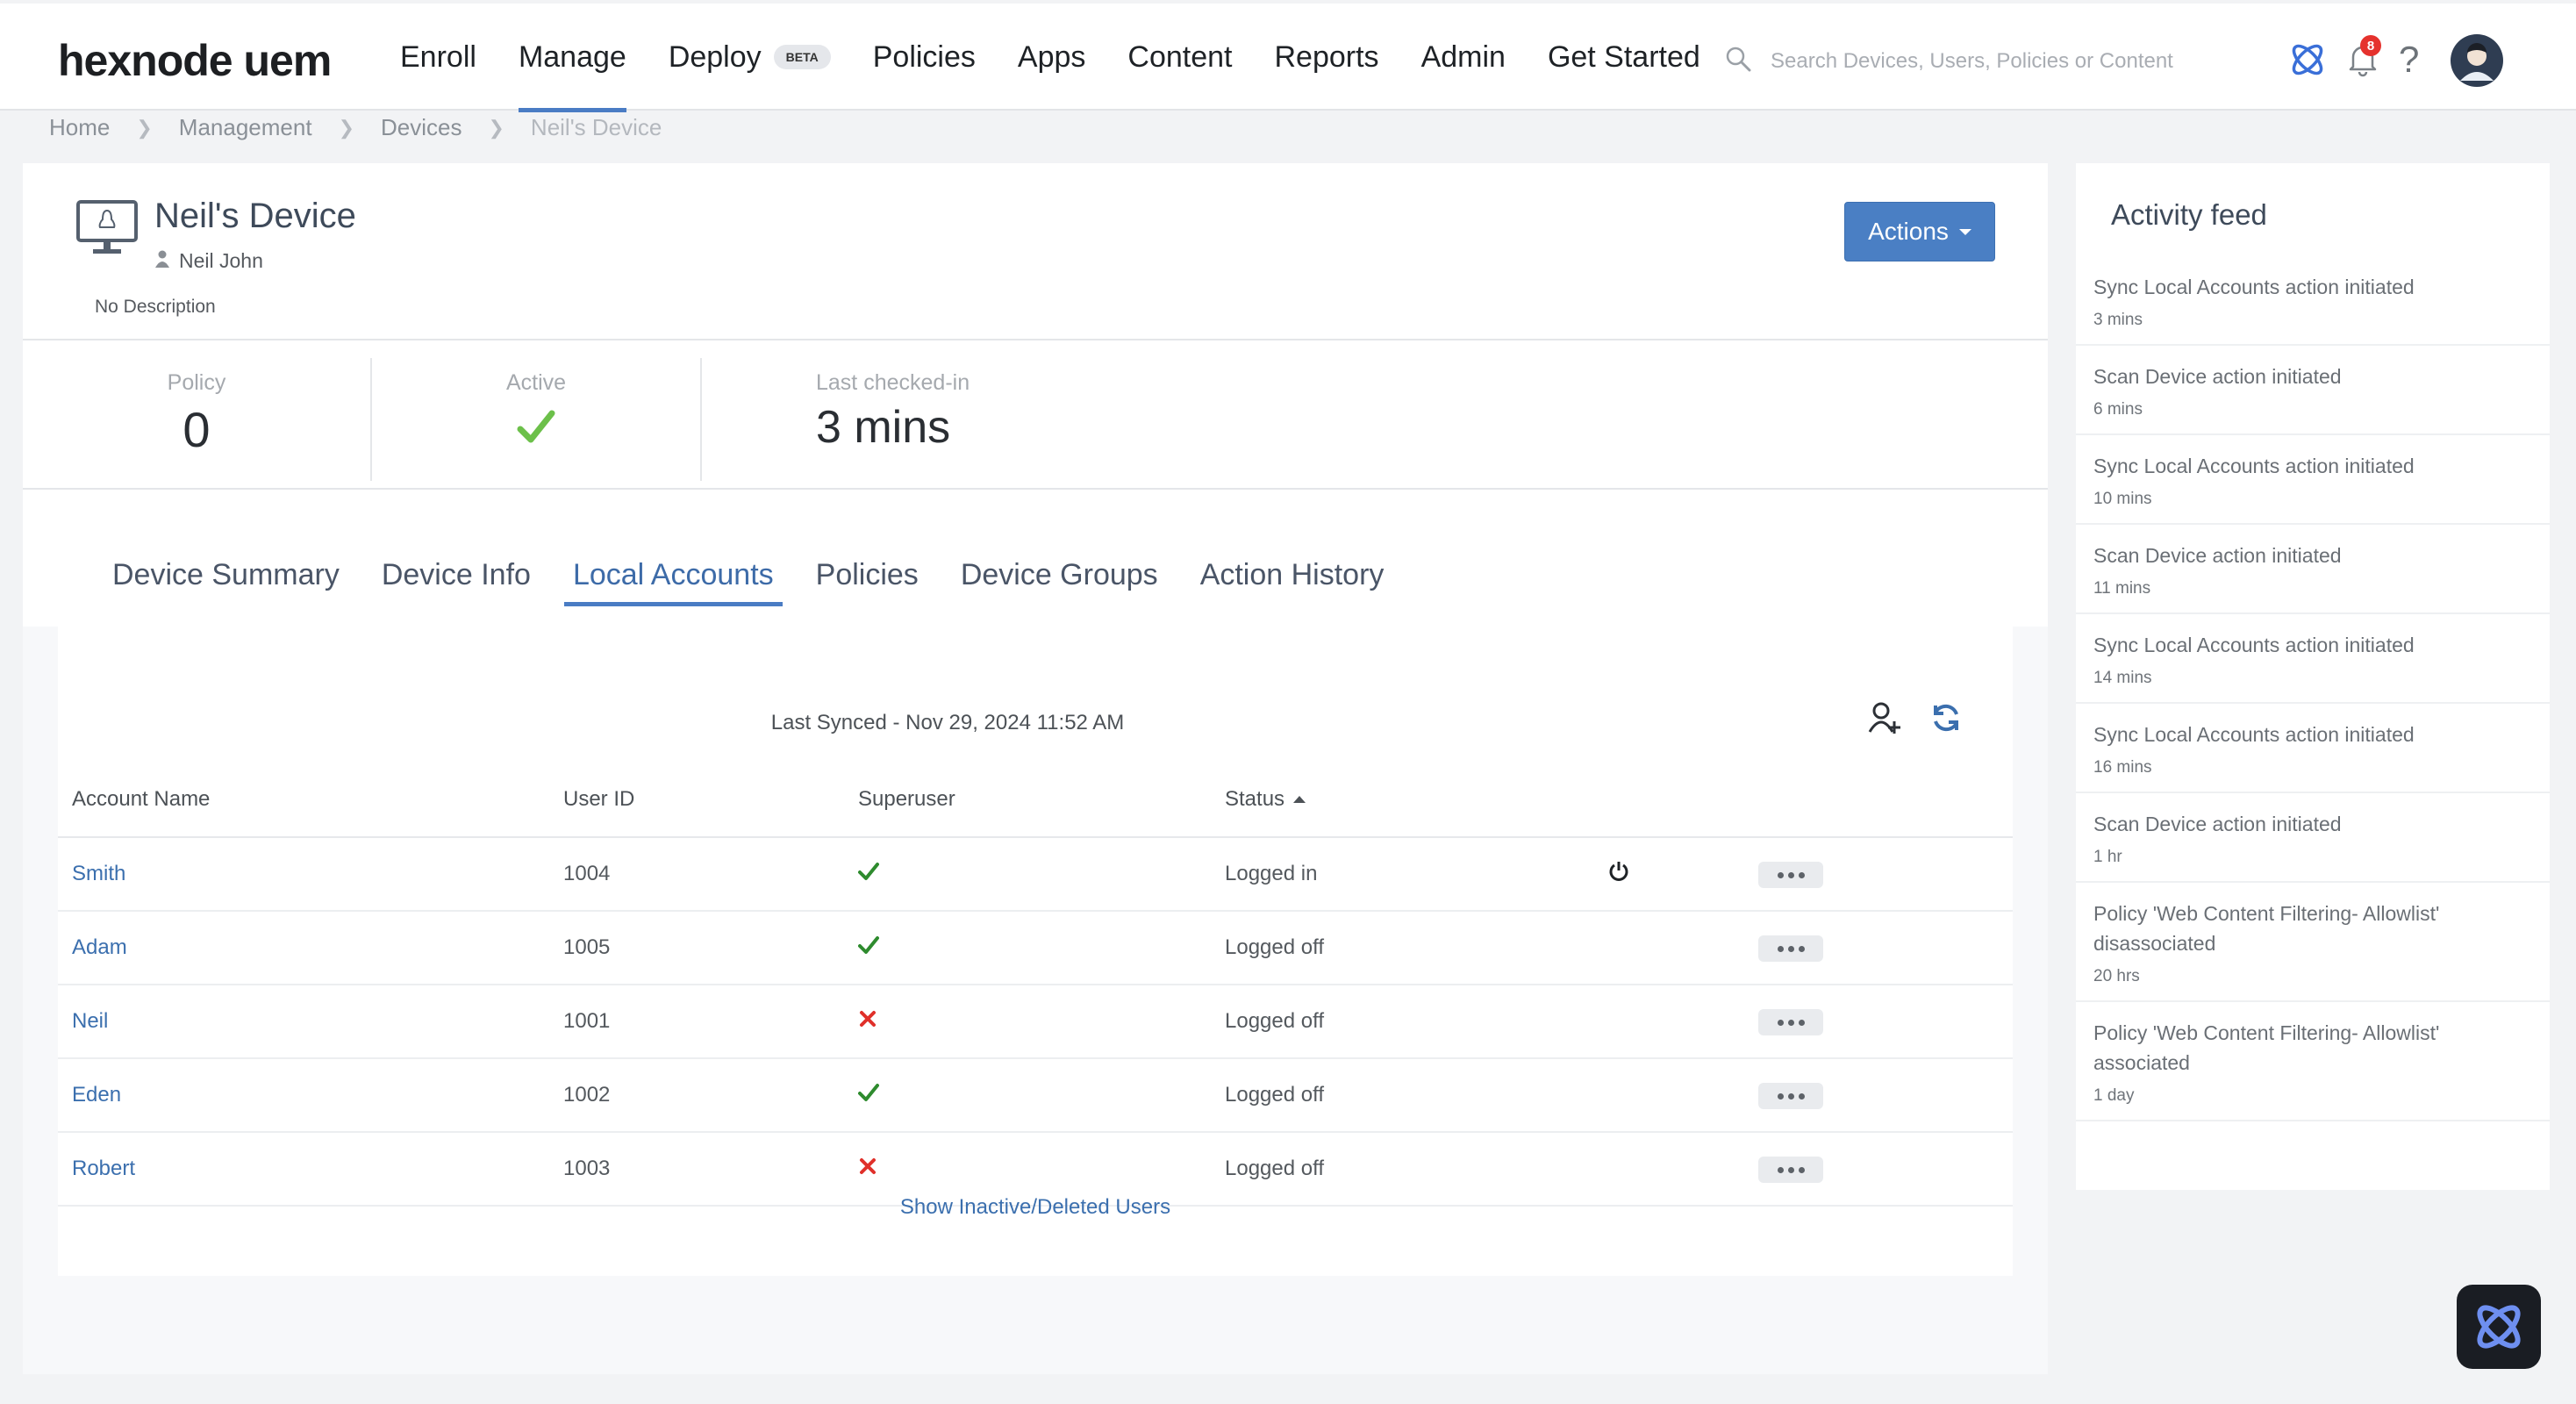  I want to click on nav-apps-label: Apps, so click(1051, 56).